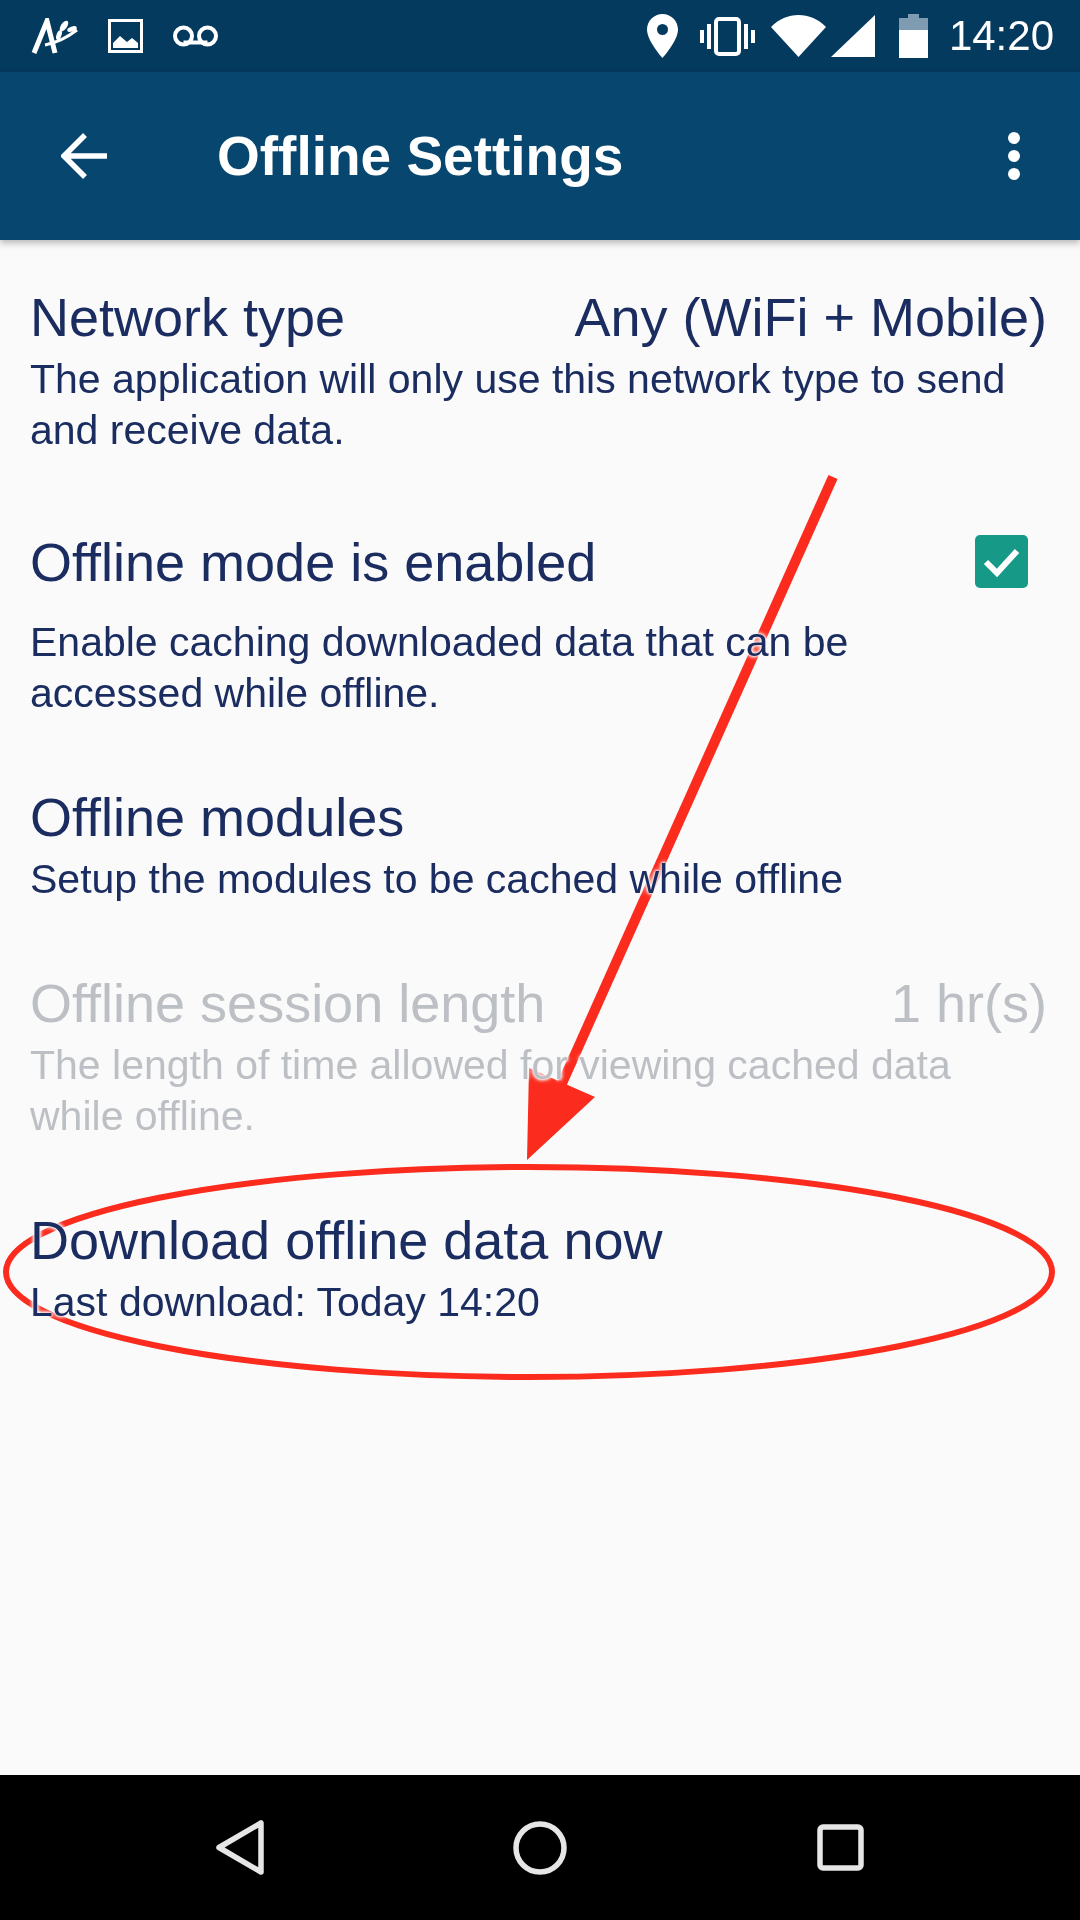 This screenshot has width=1080, height=1920. Describe the element at coordinates (54, 36) in the screenshot. I see `leaf-logo-icon` at that location.